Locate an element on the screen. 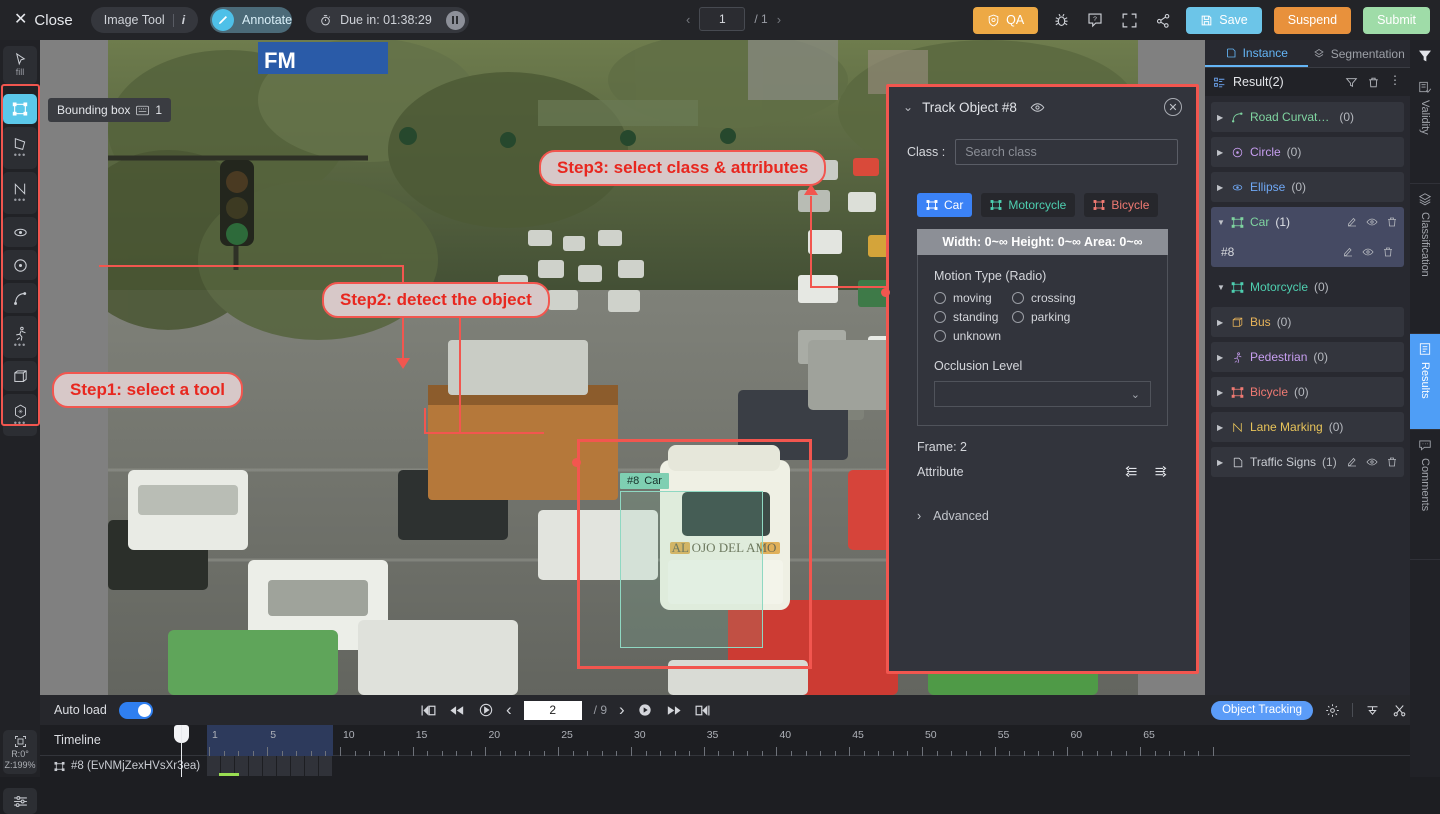  result-item-lane-marking: ▶ Lane Marking (0) is located at coordinates (1307, 427).